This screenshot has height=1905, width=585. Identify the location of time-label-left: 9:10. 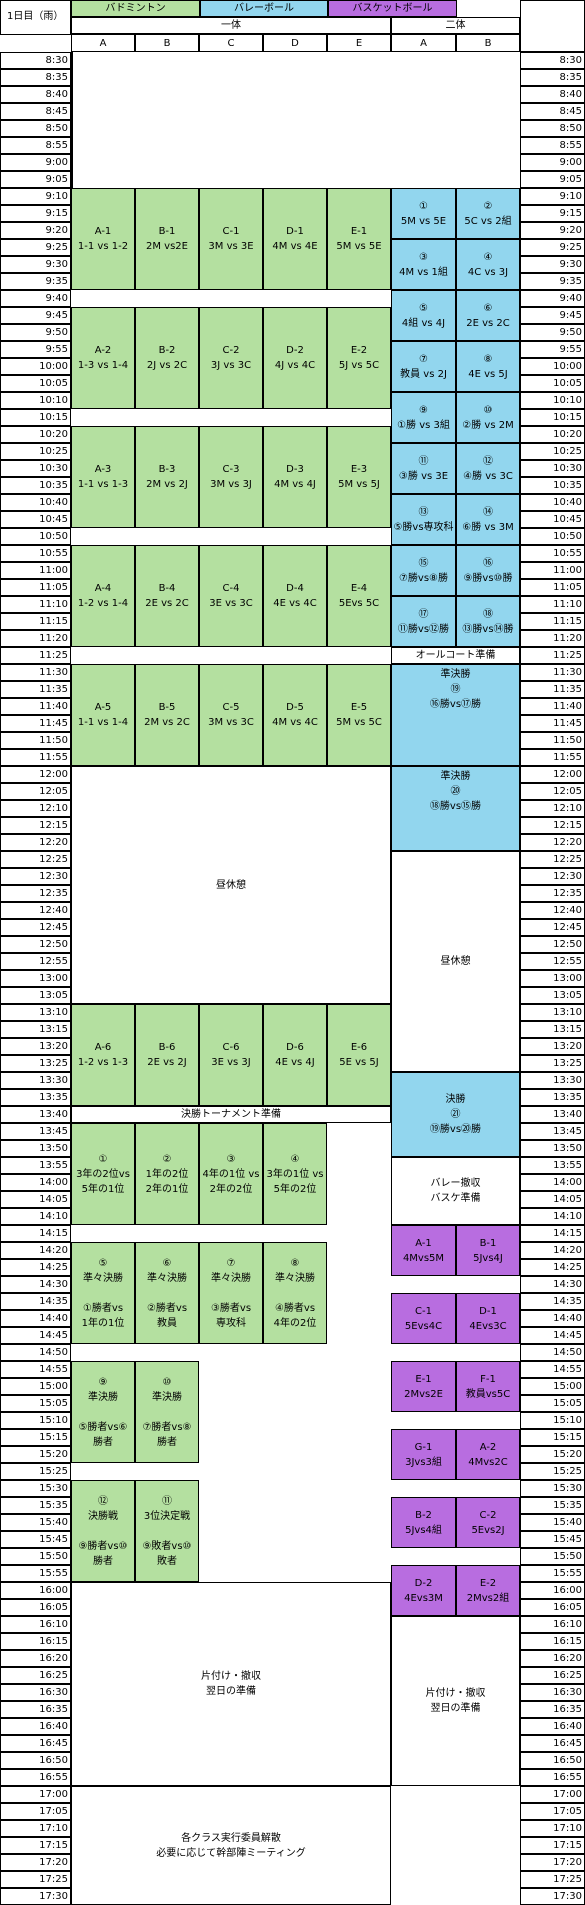
(35, 196).